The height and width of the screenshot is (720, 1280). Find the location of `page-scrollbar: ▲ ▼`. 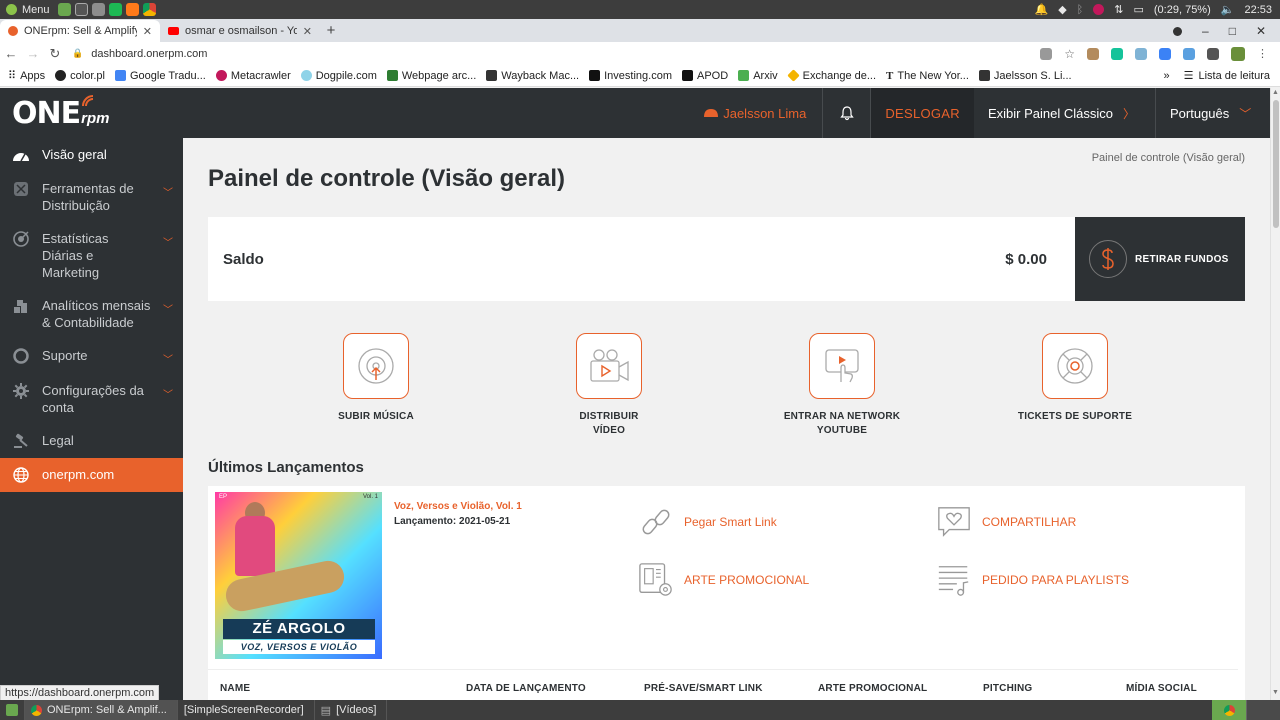

page-scrollbar: ▲ ▼ is located at coordinates (1275, 394).